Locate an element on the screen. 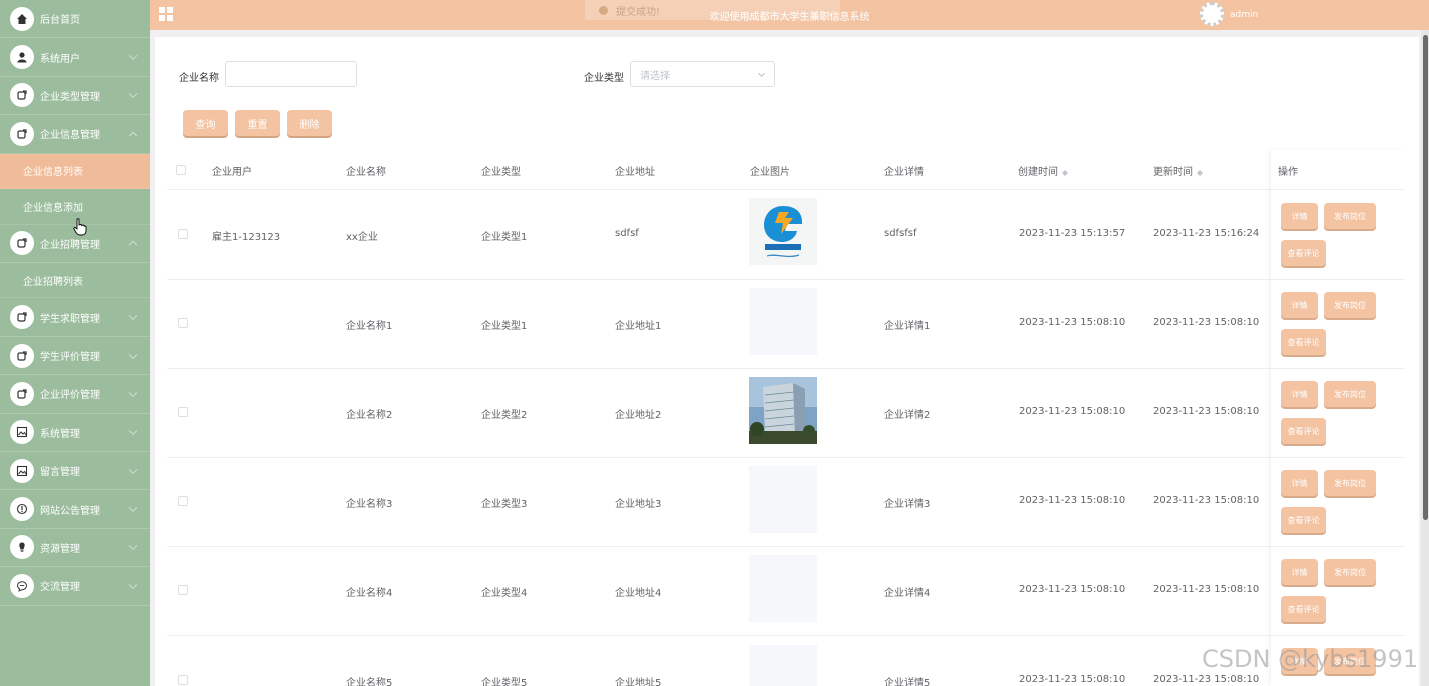 The width and height of the screenshot is (1429, 686). divider is located at coordinates (786, 457).